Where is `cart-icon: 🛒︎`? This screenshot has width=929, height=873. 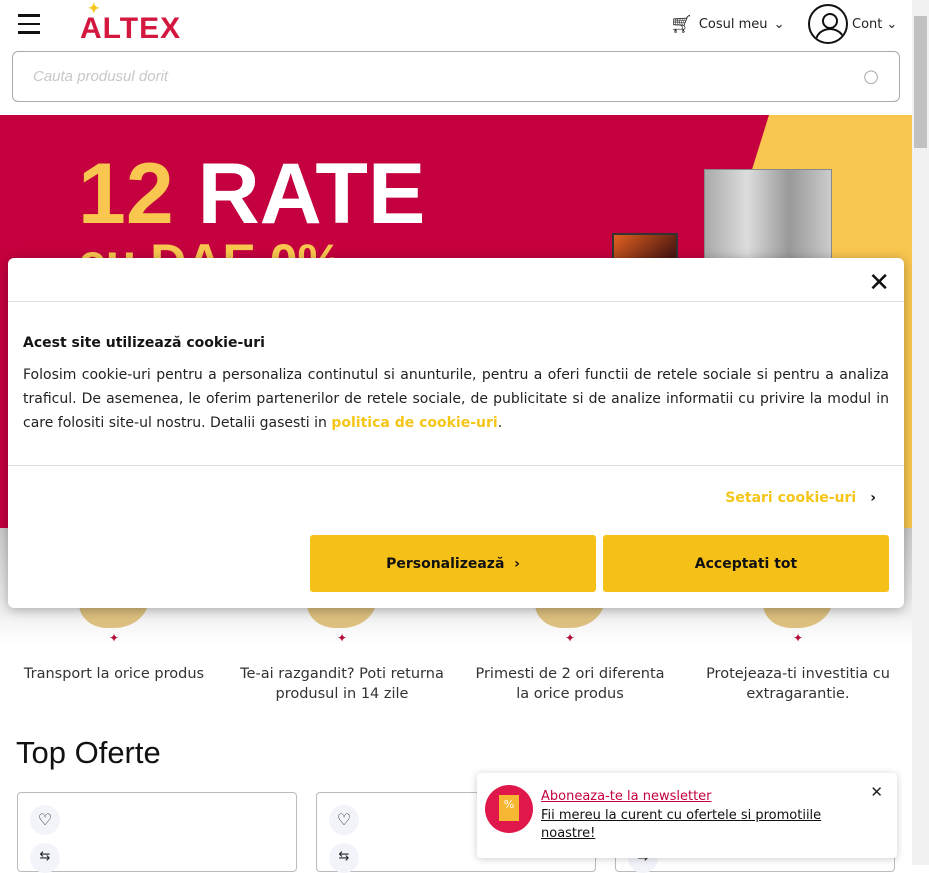 cart-icon: 🛒︎ is located at coordinates (681, 24).